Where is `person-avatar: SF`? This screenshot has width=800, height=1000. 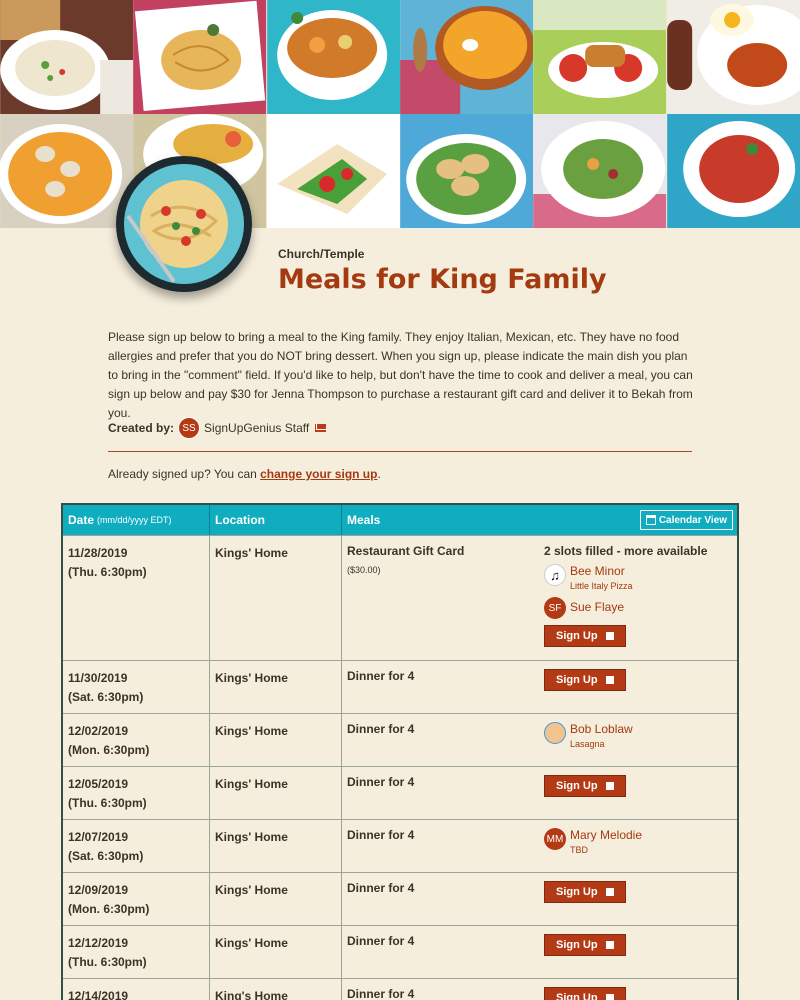 person-avatar: SF is located at coordinates (555, 608).